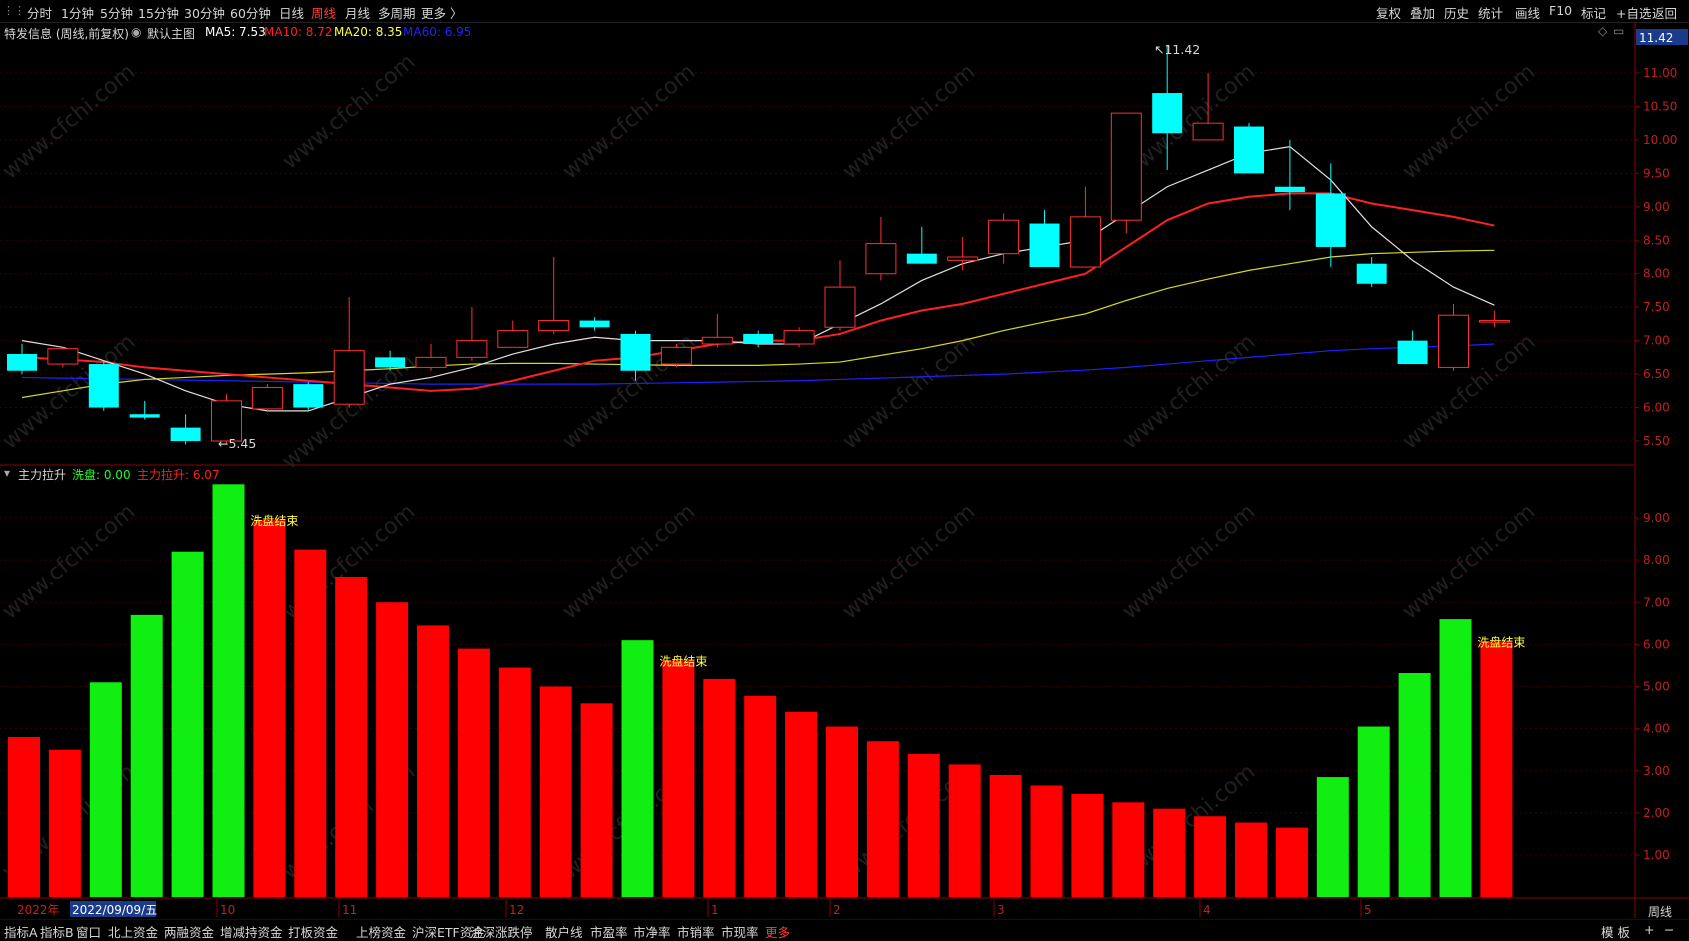 This screenshot has height=941, width=1689. I want to click on cursor-date-label: 2022/09/09/五, so click(114, 910).